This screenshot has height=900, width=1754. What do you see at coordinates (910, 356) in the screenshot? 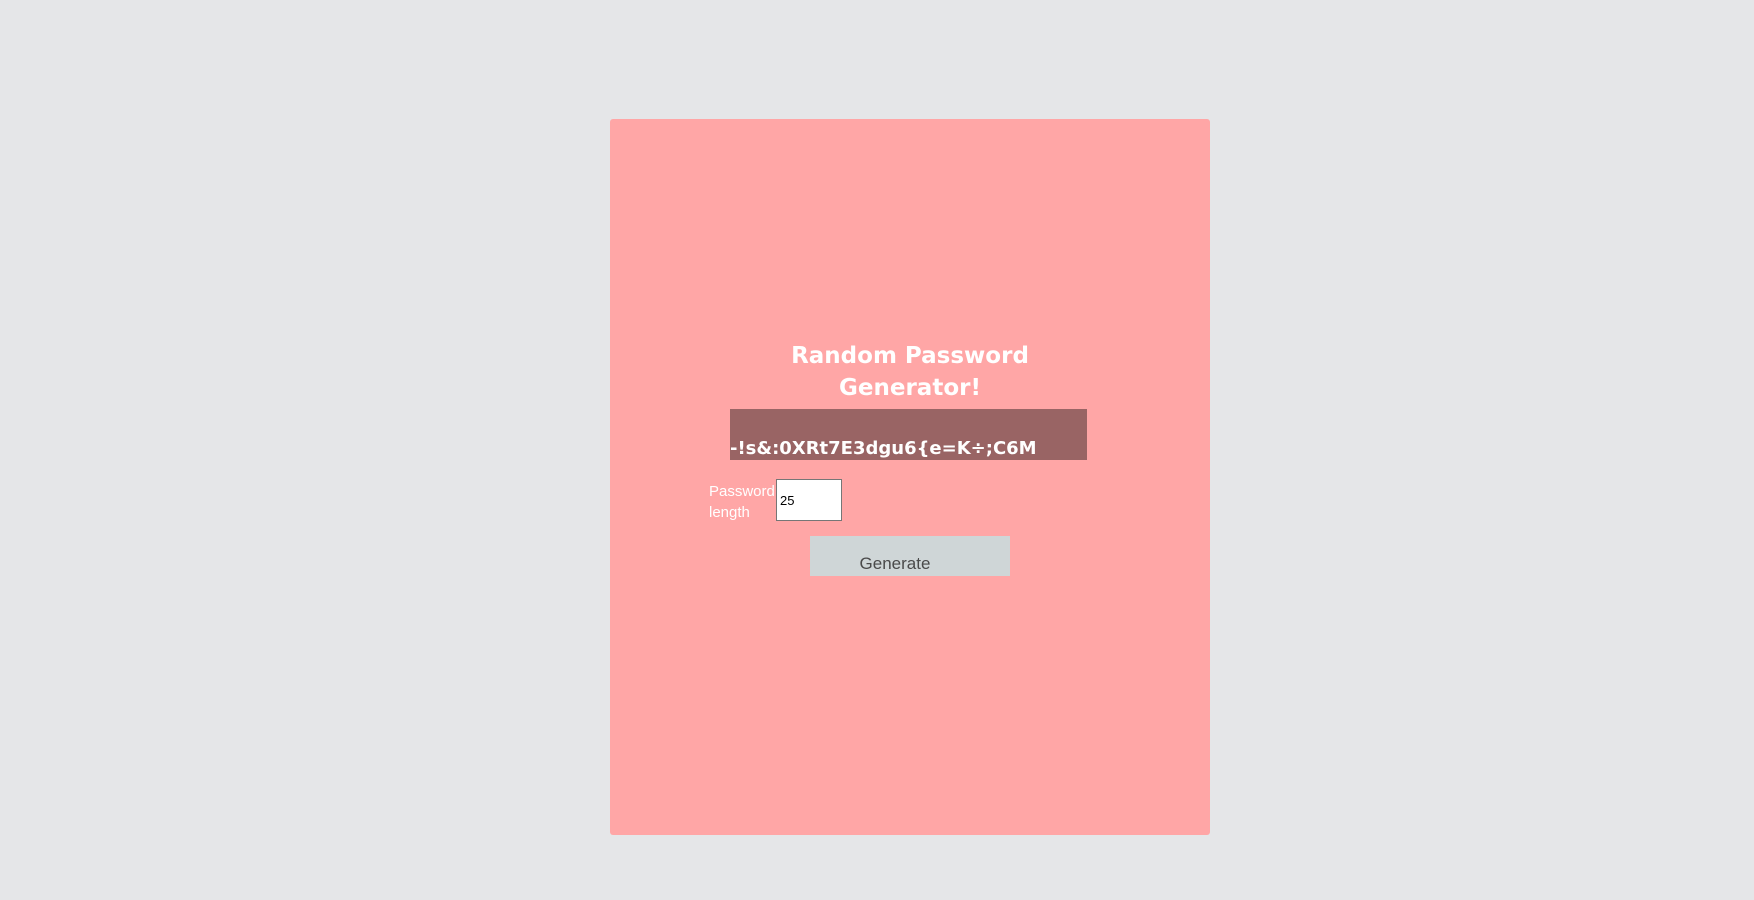
I see `title-line-1: Random Password` at bounding box center [910, 356].